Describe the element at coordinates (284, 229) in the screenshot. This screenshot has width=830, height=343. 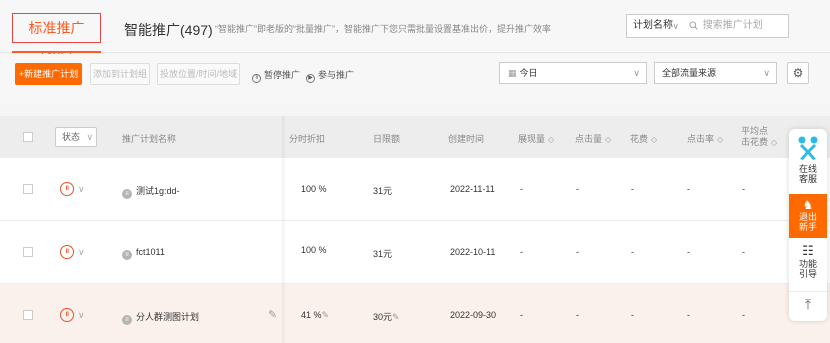
I see `sticky-column-shadow` at that location.